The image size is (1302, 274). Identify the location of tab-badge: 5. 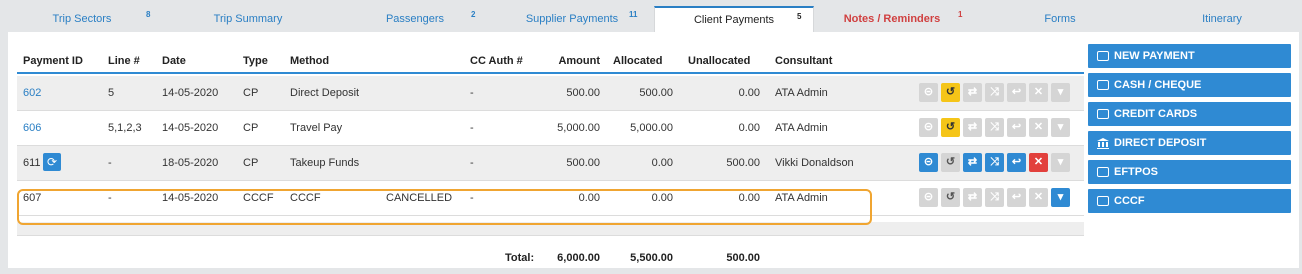
(799, 16).